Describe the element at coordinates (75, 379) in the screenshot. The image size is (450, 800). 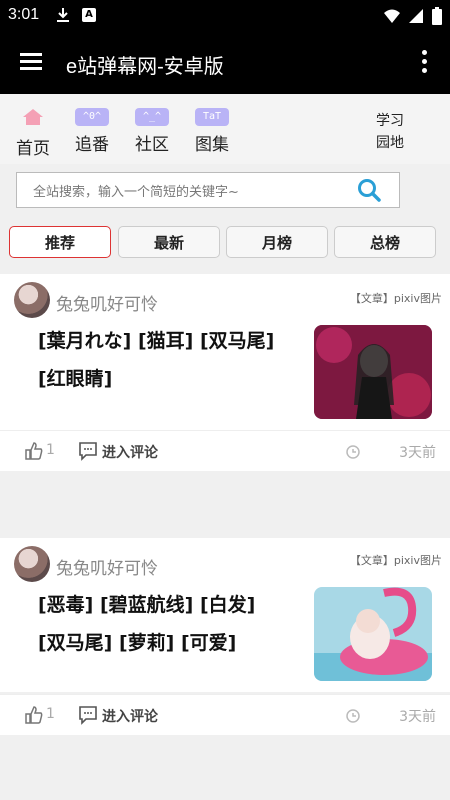
I see `tags-line: [红眼睛]` at that location.